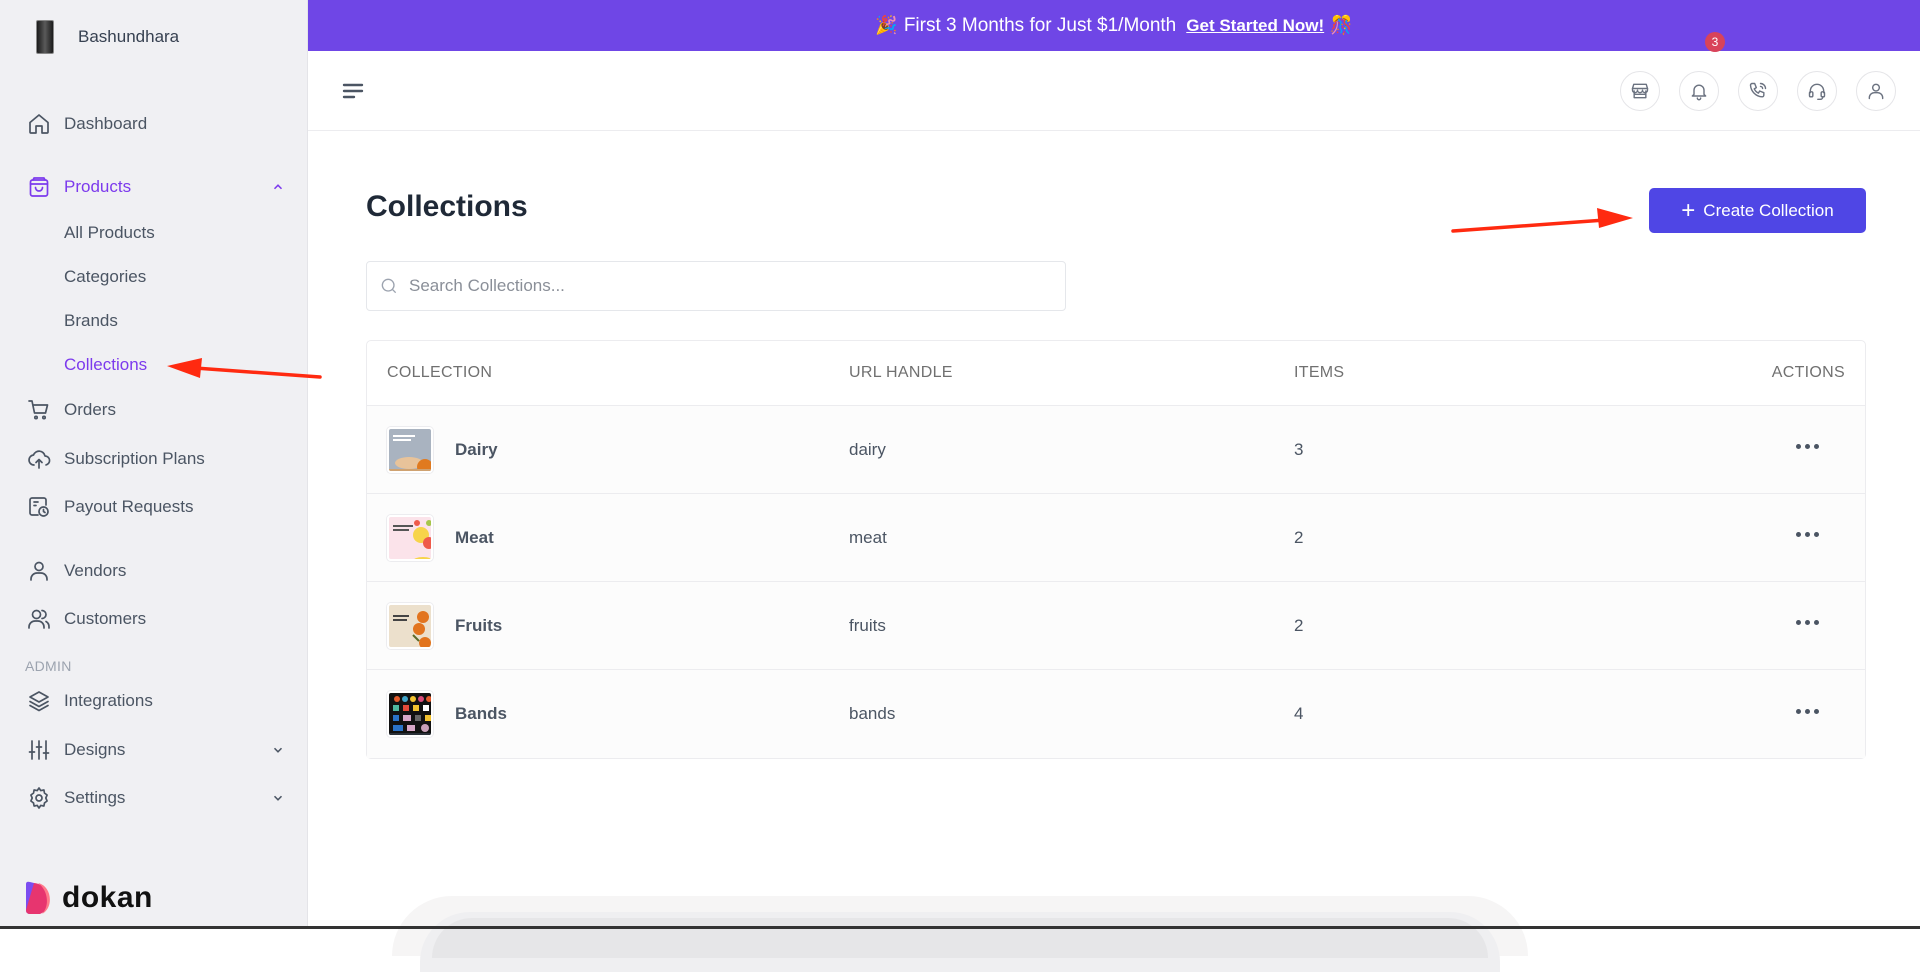 The image size is (1920, 972). I want to click on sidebar-item-subscription-plans: Subscription Plans, so click(156, 459).